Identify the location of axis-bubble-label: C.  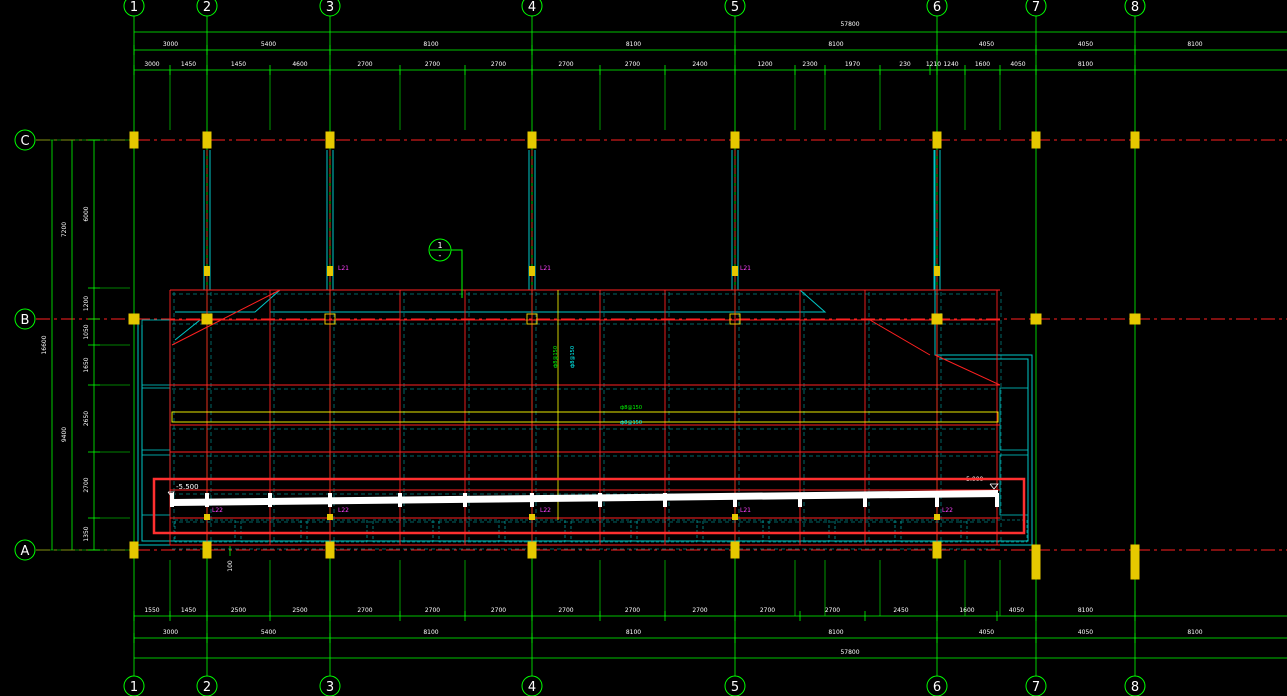
(24, 141).